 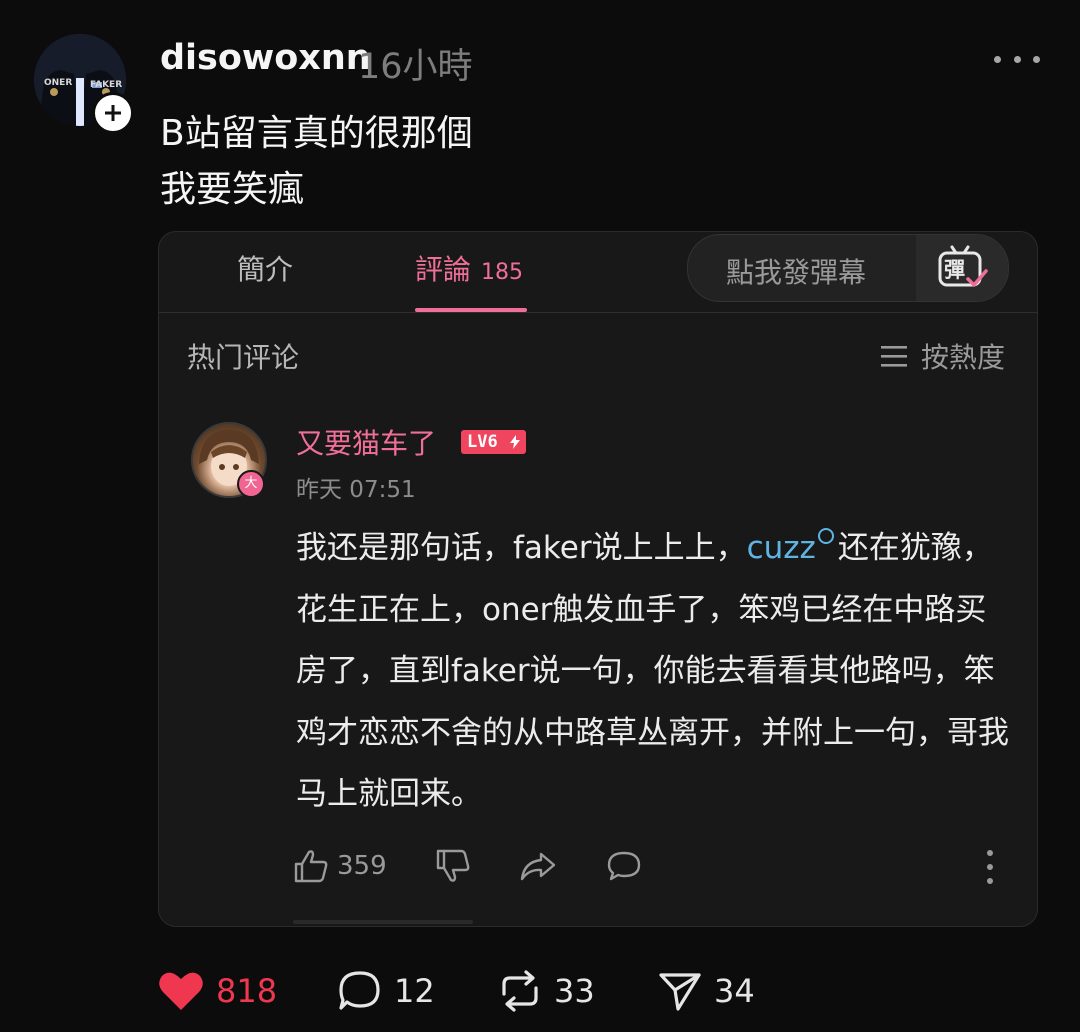 I want to click on thumbs-up-icon, so click(x=311, y=866).